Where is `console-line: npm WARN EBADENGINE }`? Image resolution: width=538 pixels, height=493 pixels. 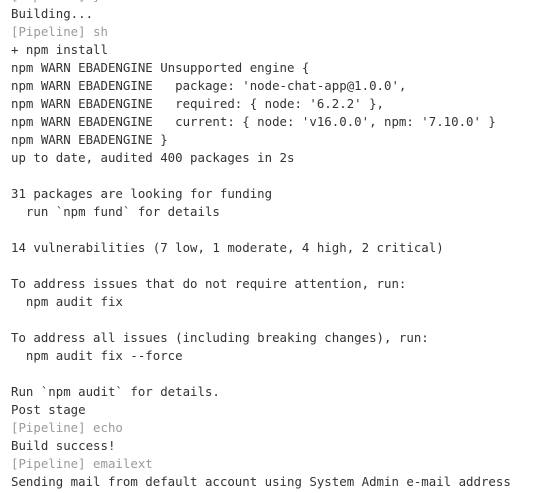
console-line: npm WARN EBADENGINE } is located at coordinates (89, 139).